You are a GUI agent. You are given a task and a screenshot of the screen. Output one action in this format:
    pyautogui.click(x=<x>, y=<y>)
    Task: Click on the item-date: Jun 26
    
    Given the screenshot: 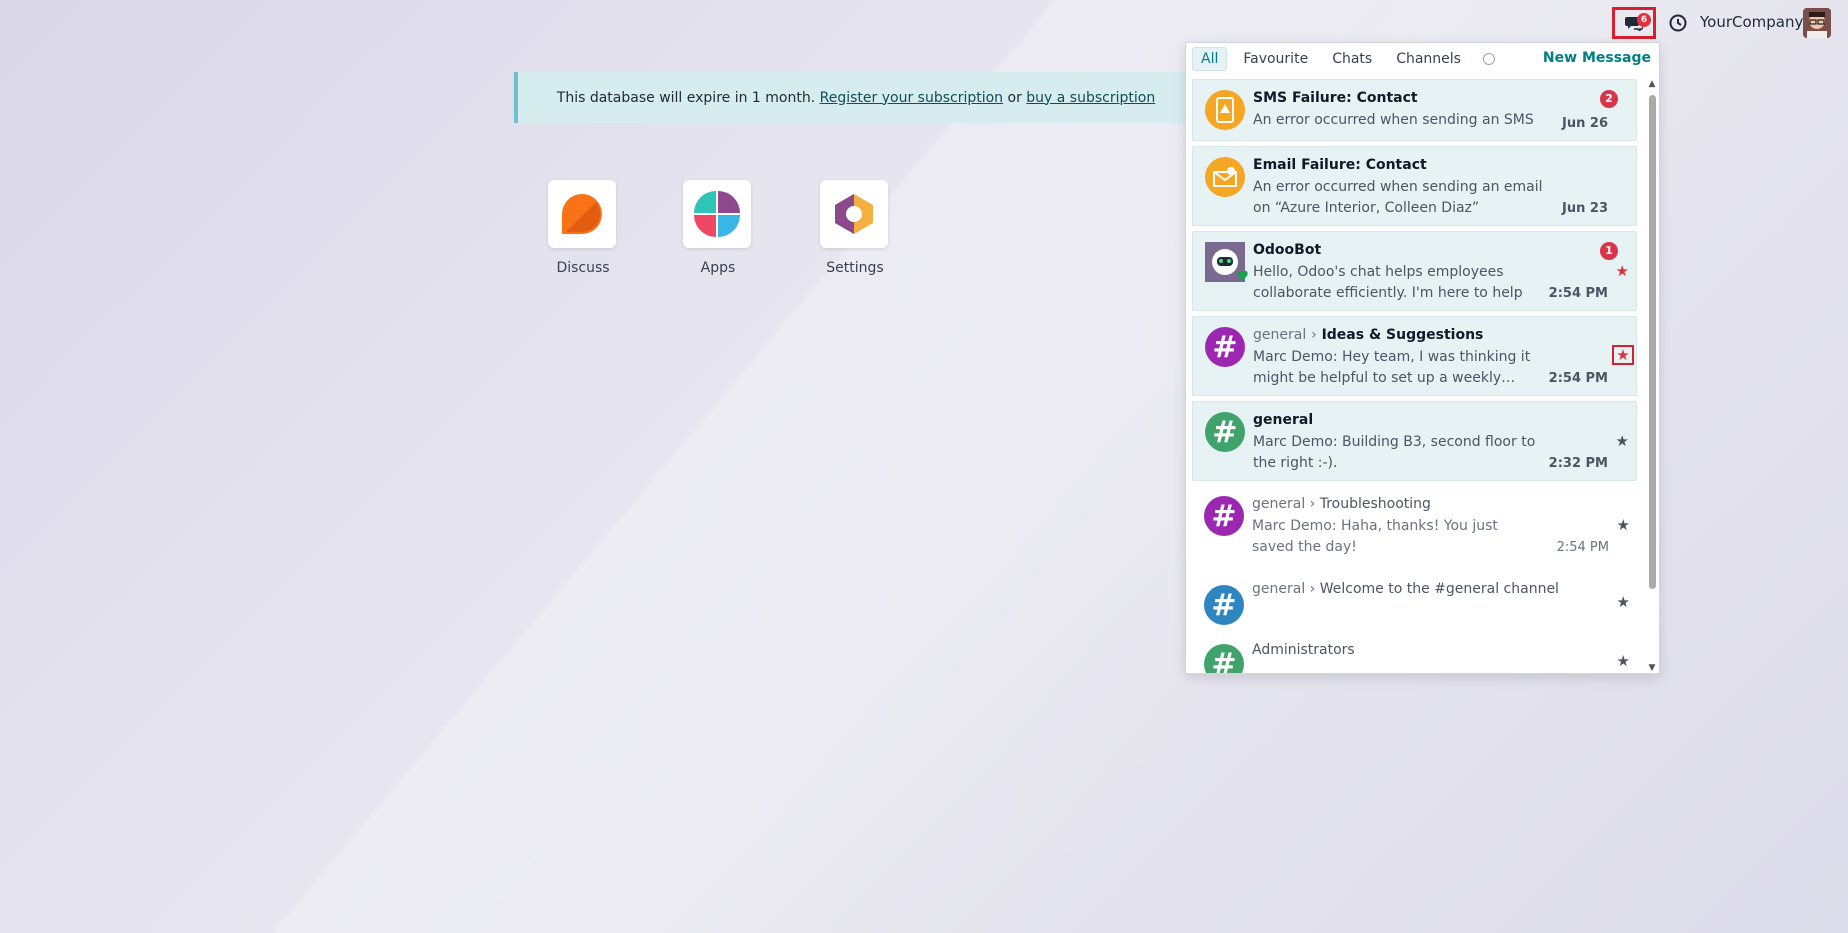 What is the action you would take?
    pyautogui.click(x=1585, y=123)
    